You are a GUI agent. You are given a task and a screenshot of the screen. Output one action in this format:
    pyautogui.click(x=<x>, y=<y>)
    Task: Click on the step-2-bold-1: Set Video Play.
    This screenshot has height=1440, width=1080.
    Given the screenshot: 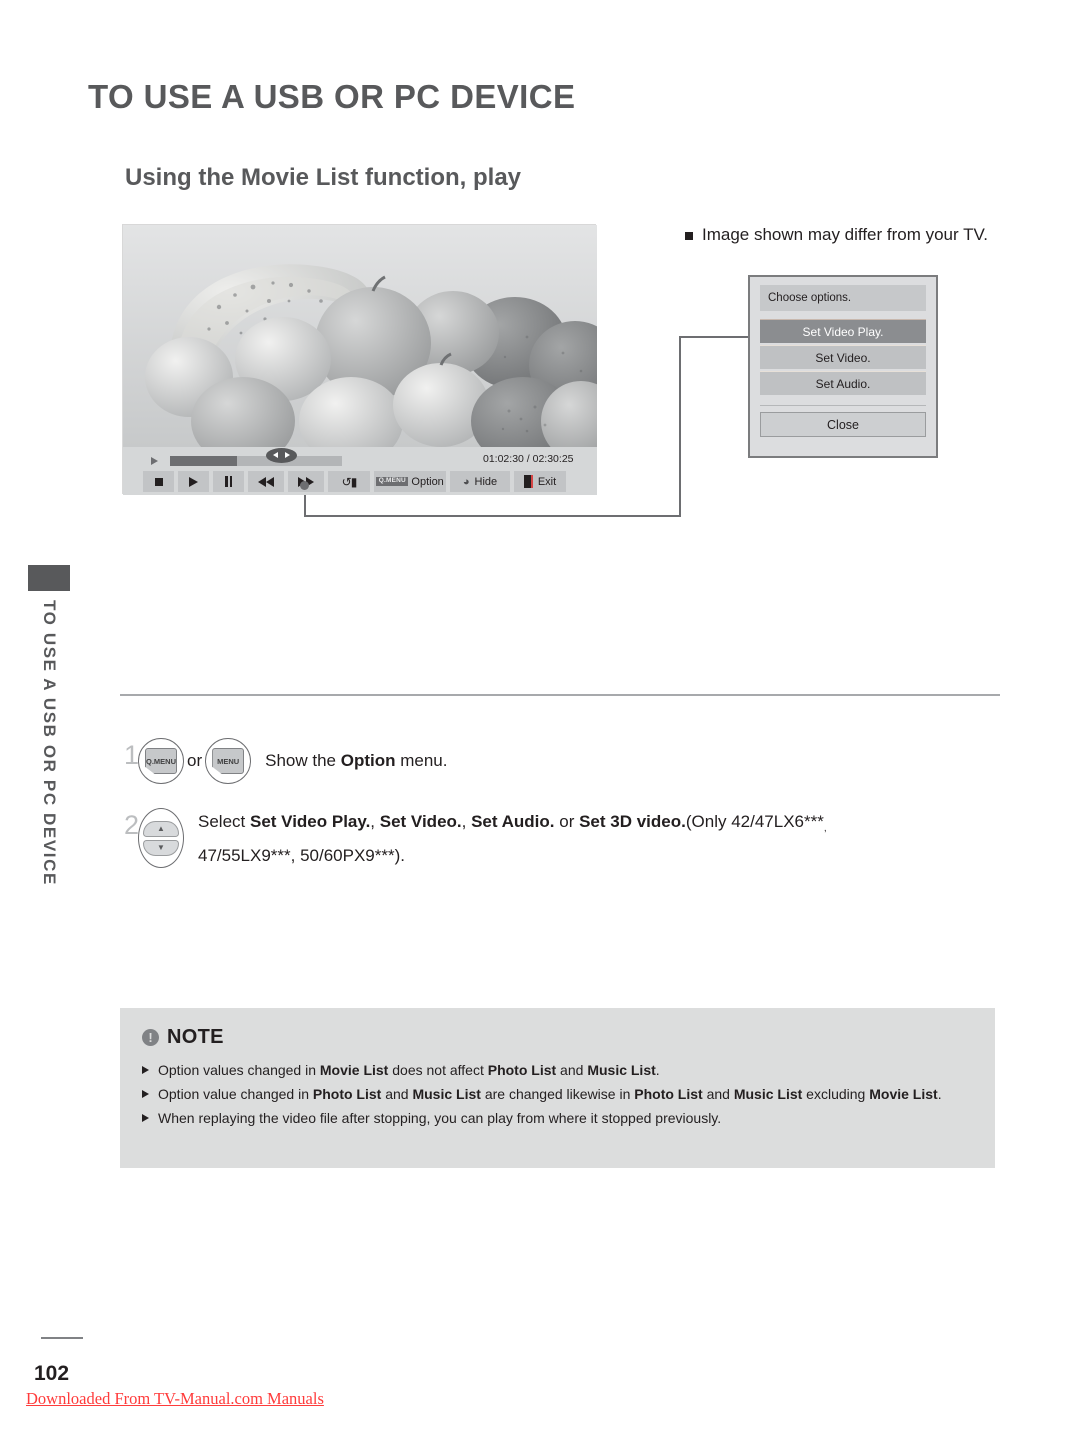 What is the action you would take?
    pyautogui.click(x=310, y=821)
    